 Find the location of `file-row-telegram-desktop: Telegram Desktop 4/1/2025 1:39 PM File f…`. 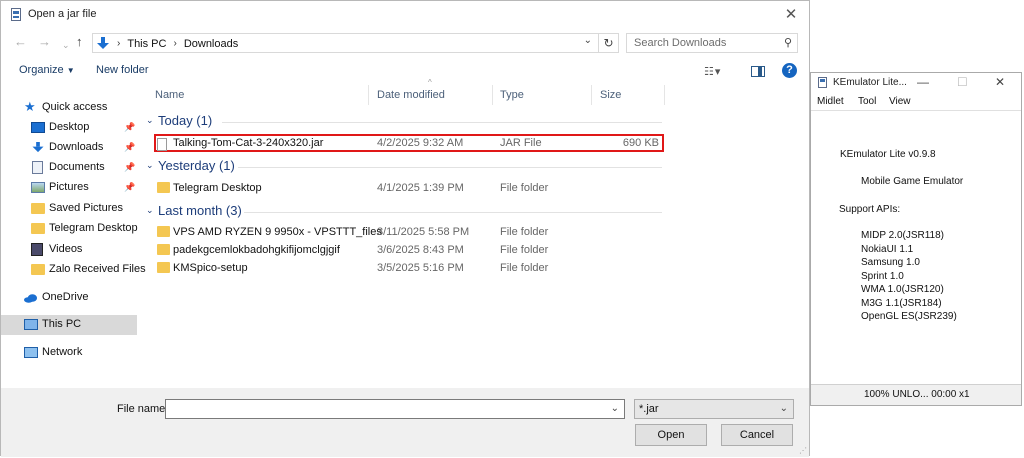

file-row-telegram-desktop: Telegram Desktop 4/1/2025 1:39 PM File f… is located at coordinates (410, 188).